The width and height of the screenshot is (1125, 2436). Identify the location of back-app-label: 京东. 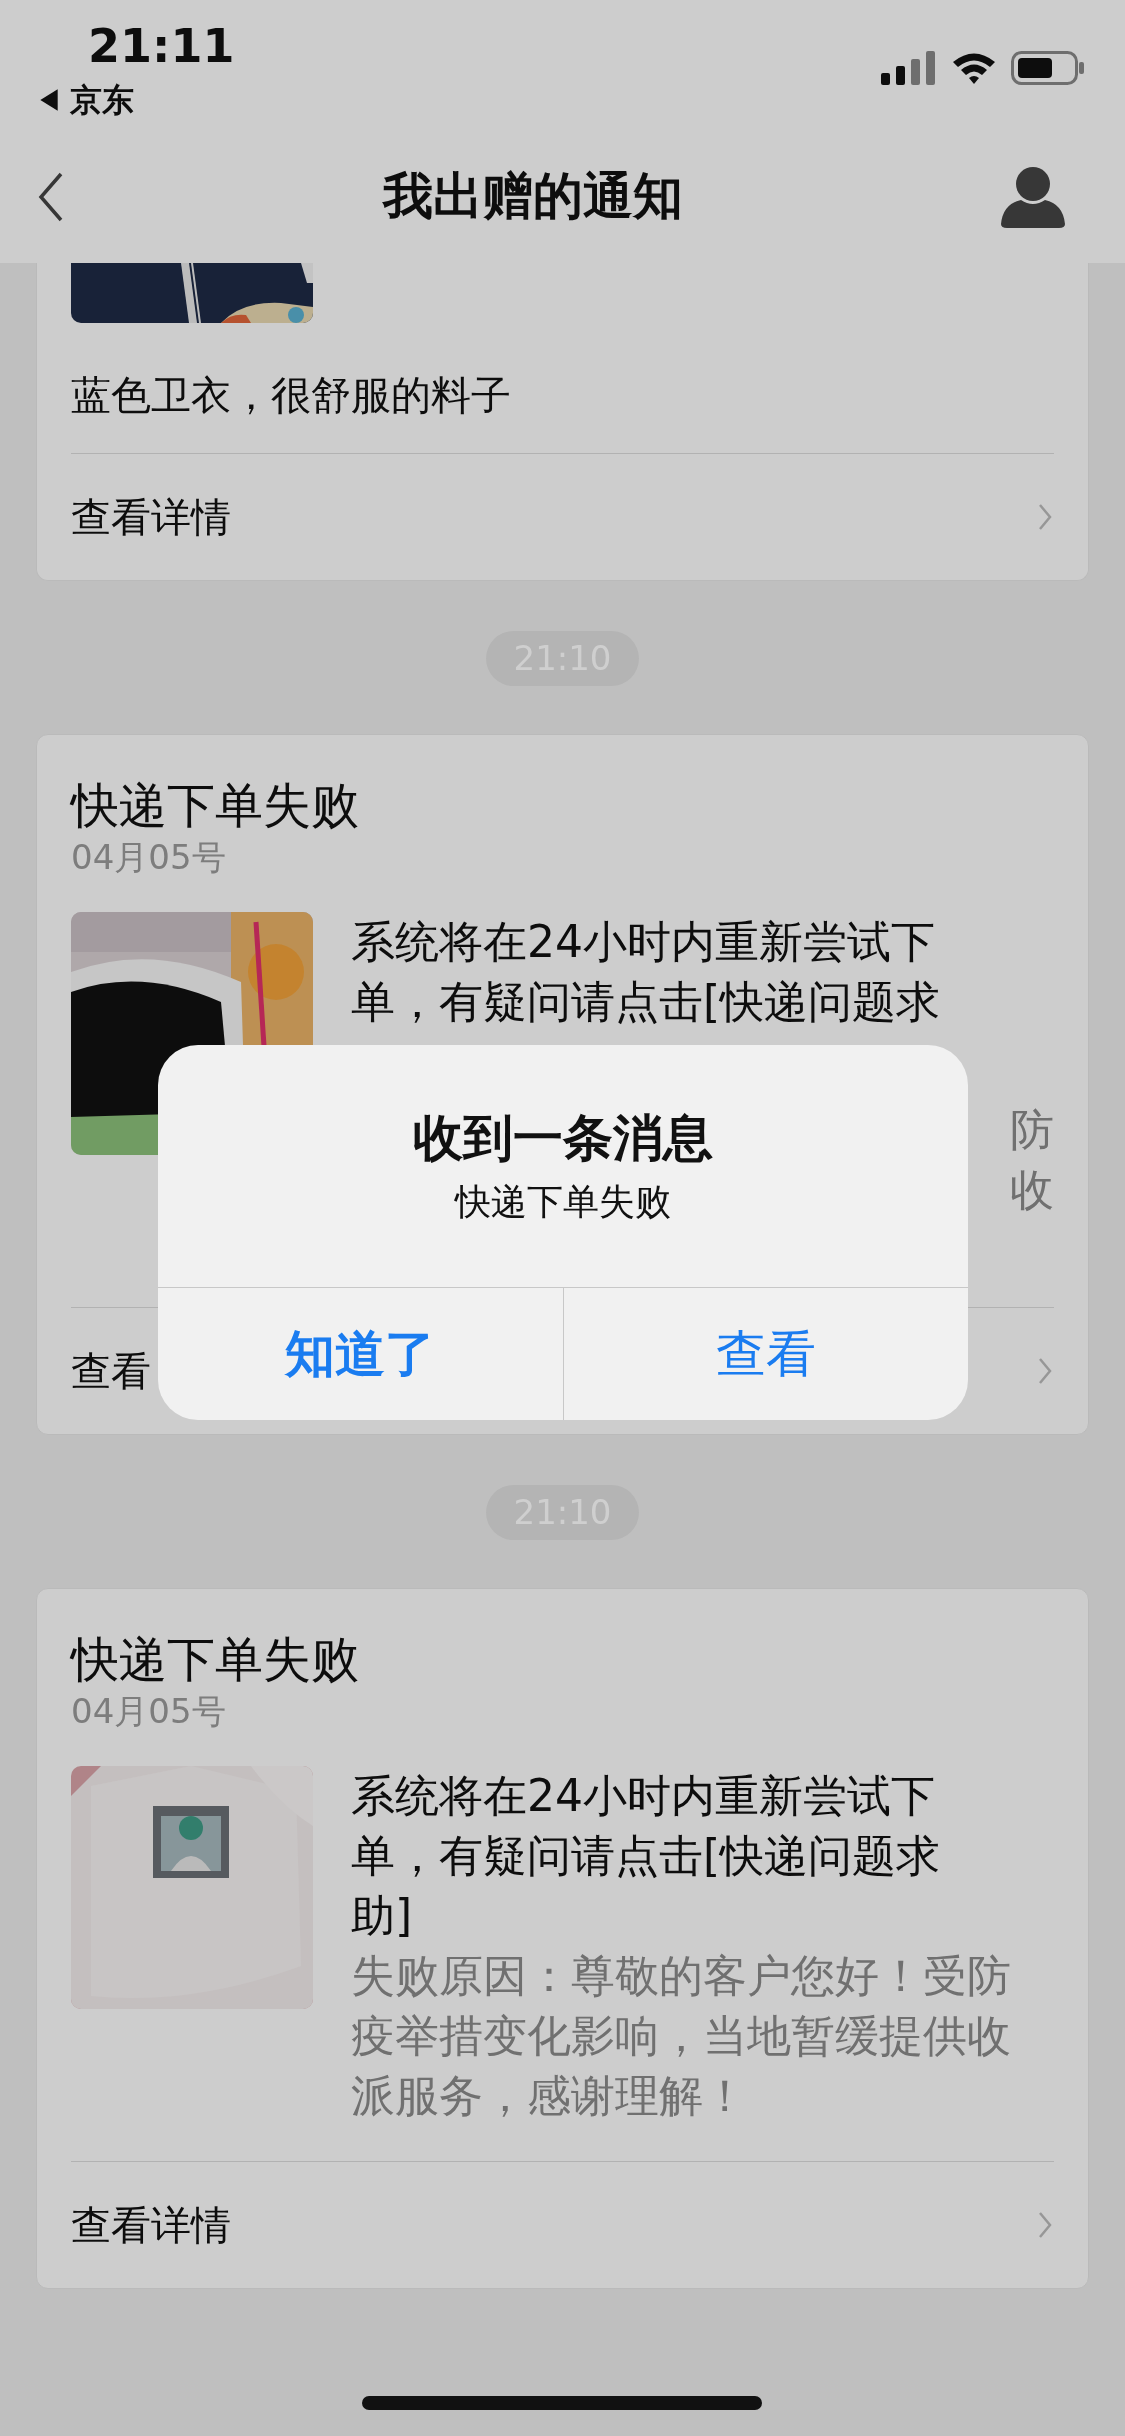
(102, 100).